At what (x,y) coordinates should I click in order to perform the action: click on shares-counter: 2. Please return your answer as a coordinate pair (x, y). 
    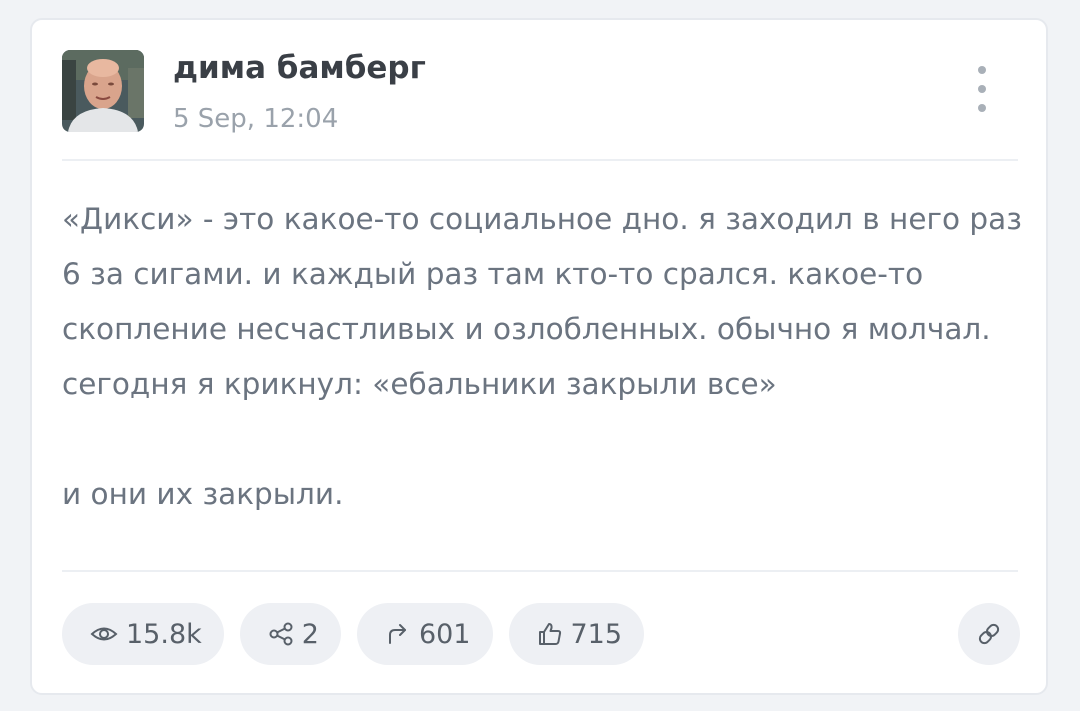
    Looking at the image, I should click on (290, 634).